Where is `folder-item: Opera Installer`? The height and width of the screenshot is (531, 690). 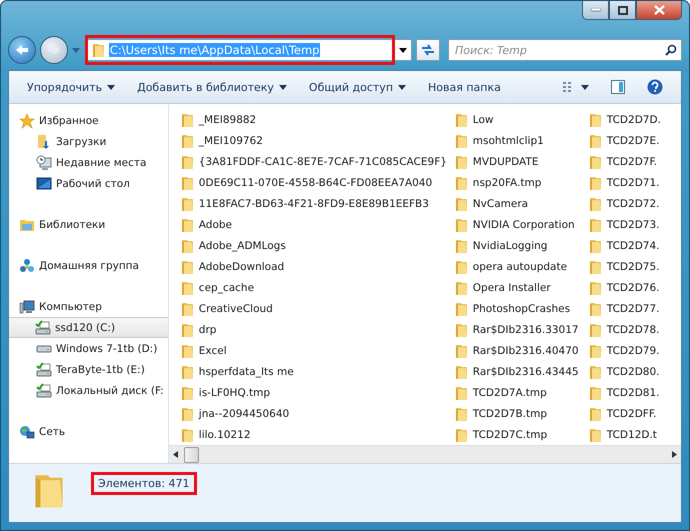
folder-item: Opera Installer is located at coordinates (522, 287).